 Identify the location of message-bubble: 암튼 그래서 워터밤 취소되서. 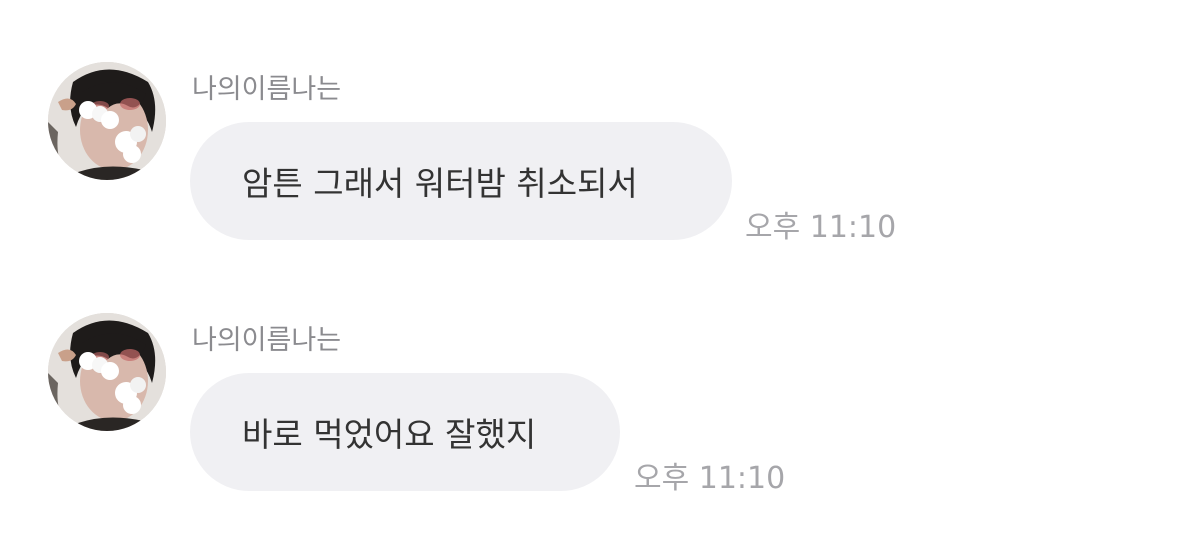
(461, 181).